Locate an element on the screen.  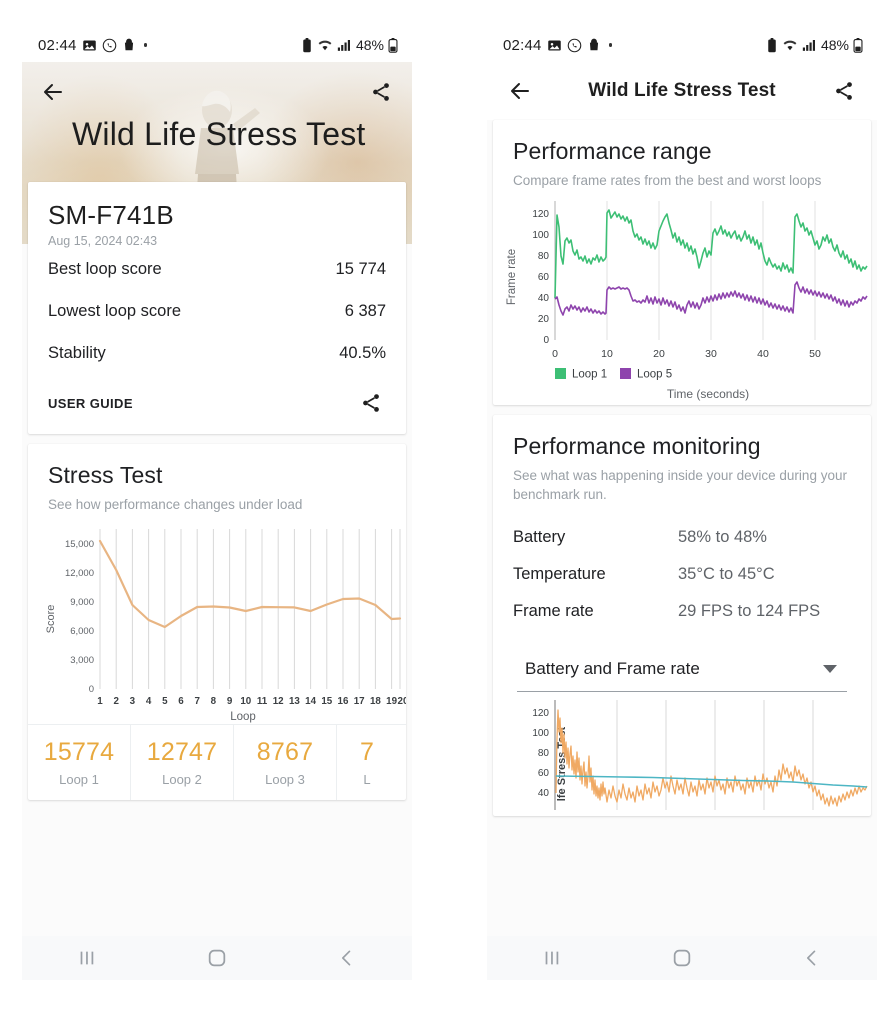
row-frame-rate: Frame rate 29 FPS to 124 FPS is located at coordinates (682, 611).